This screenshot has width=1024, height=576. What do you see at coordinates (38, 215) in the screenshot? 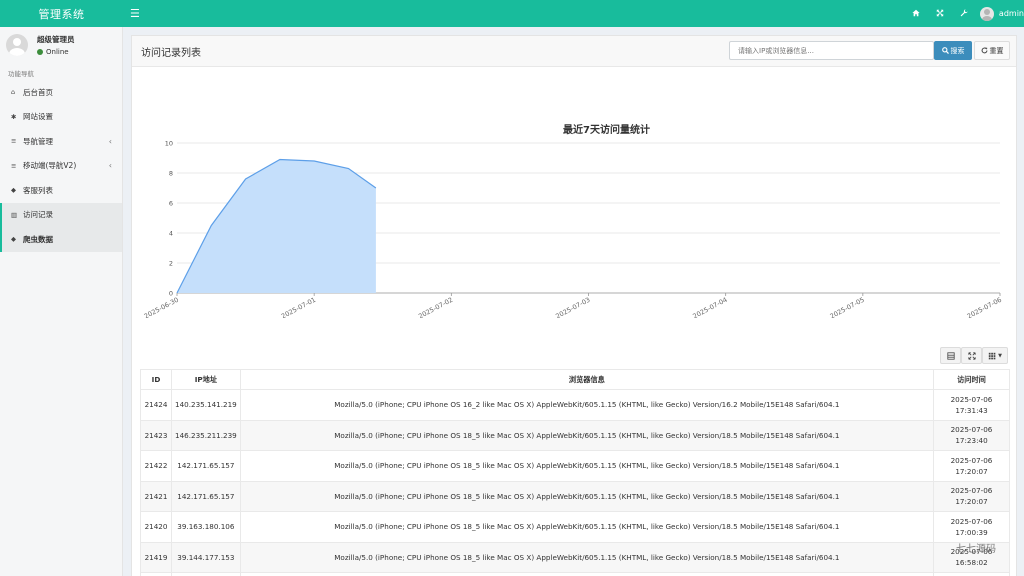
I see `sidebar-item-label: 访问记录` at bounding box center [38, 215].